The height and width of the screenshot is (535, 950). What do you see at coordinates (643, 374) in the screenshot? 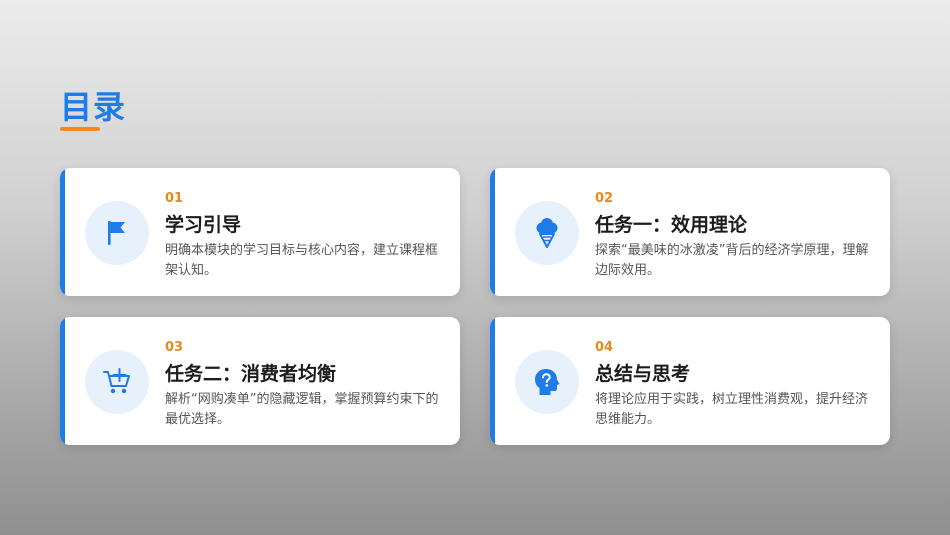
I see `card-heading: 总结与思考` at bounding box center [643, 374].